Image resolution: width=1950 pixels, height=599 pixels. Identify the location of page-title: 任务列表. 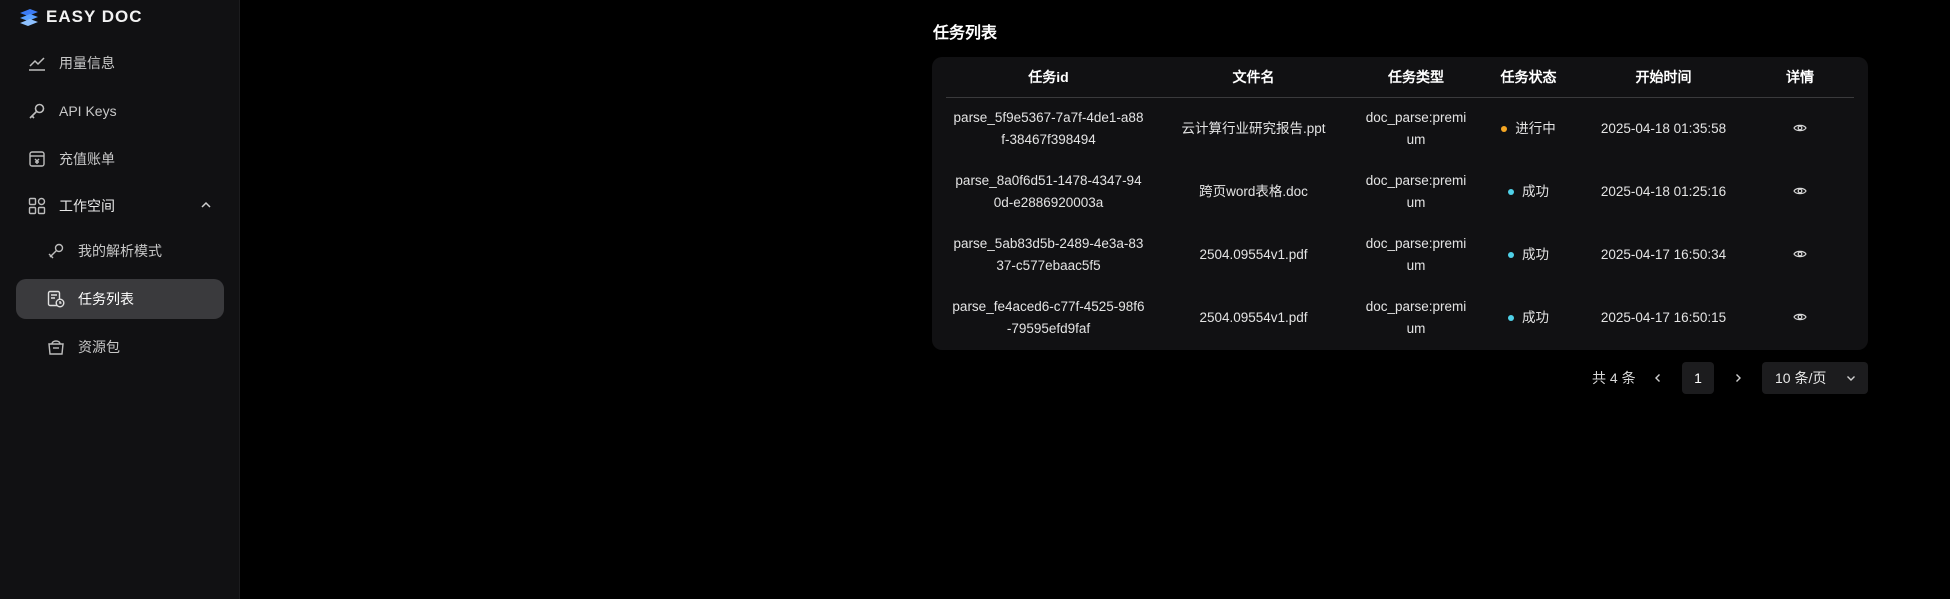
(965, 33).